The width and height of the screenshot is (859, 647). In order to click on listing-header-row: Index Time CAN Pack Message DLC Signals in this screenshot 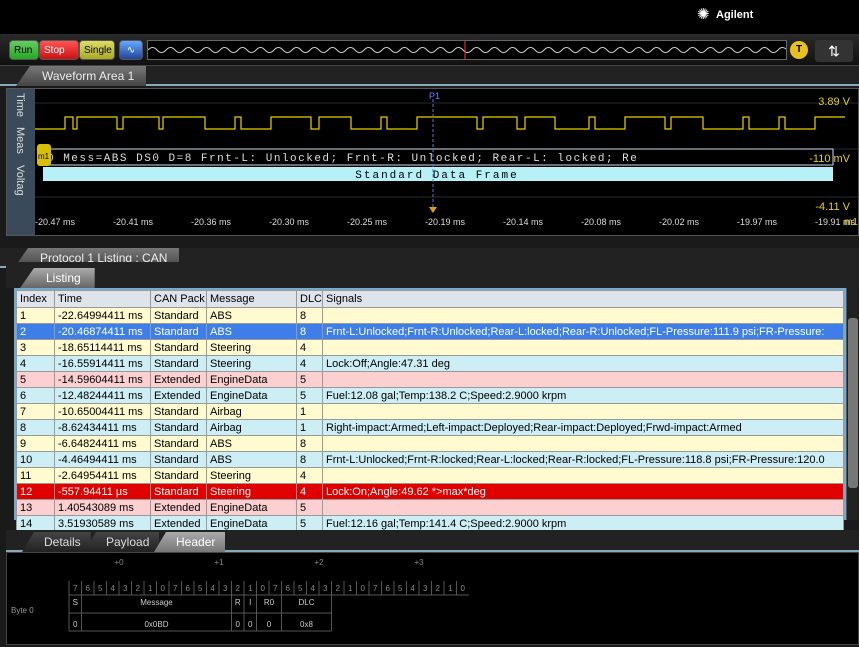, I will do `click(430, 299)`.